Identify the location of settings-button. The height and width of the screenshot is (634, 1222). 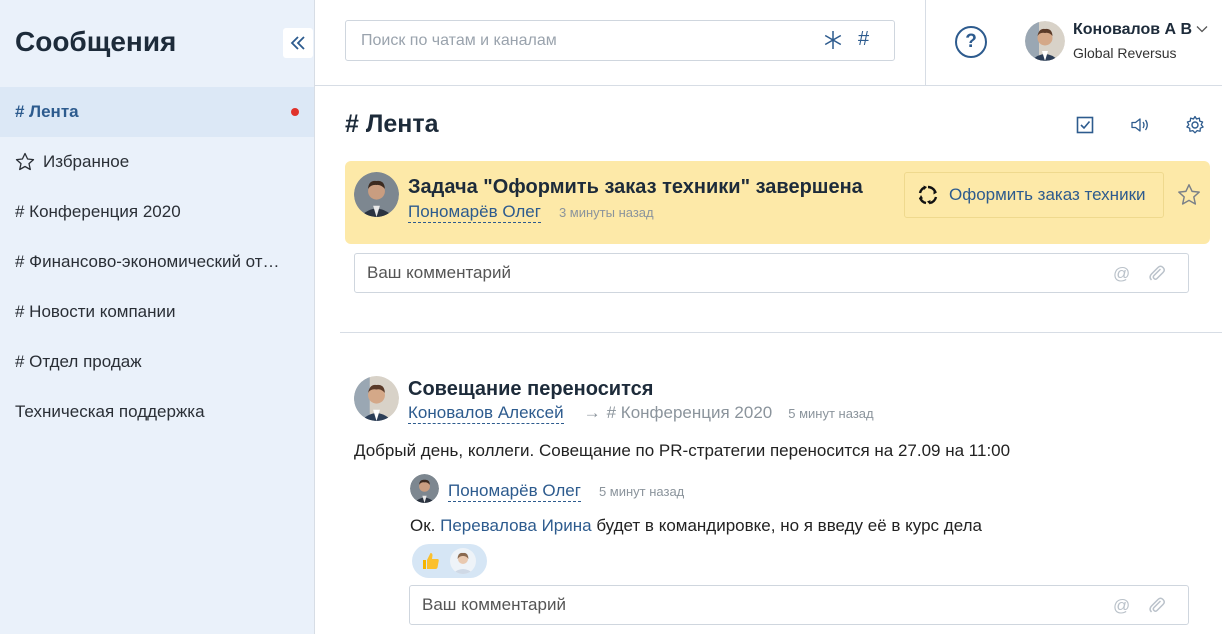
(1195, 125).